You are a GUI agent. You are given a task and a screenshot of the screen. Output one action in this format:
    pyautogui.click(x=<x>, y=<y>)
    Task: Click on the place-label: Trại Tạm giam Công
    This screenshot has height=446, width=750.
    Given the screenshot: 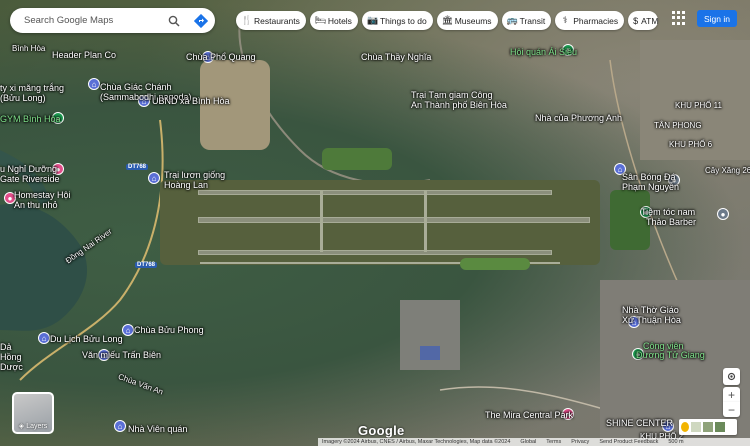 What is the action you would take?
    pyautogui.click(x=452, y=95)
    